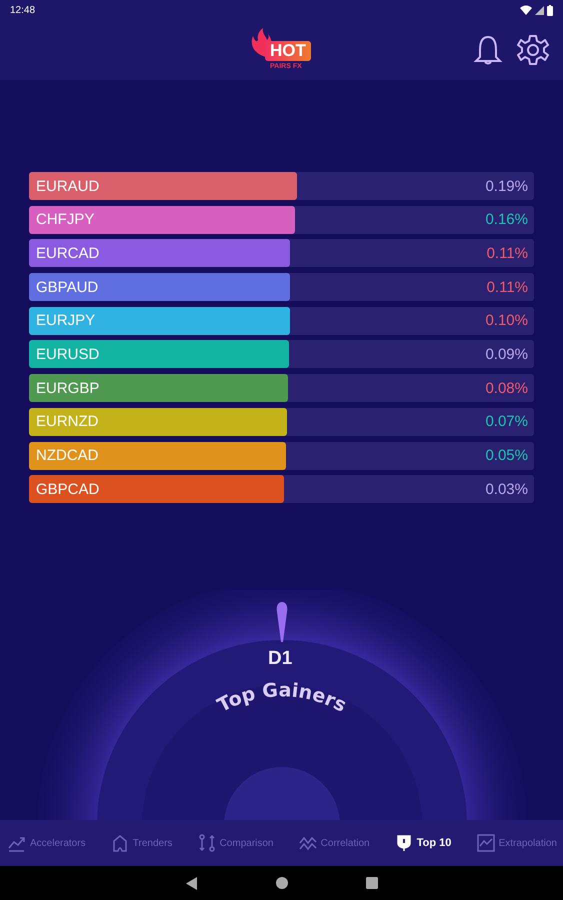 The width and height of the screenshot is (563, 900). What do you see at coordinates (485, 843) in the screenshot?
I see `line-chart-icon` at bounding box center [485, 843].